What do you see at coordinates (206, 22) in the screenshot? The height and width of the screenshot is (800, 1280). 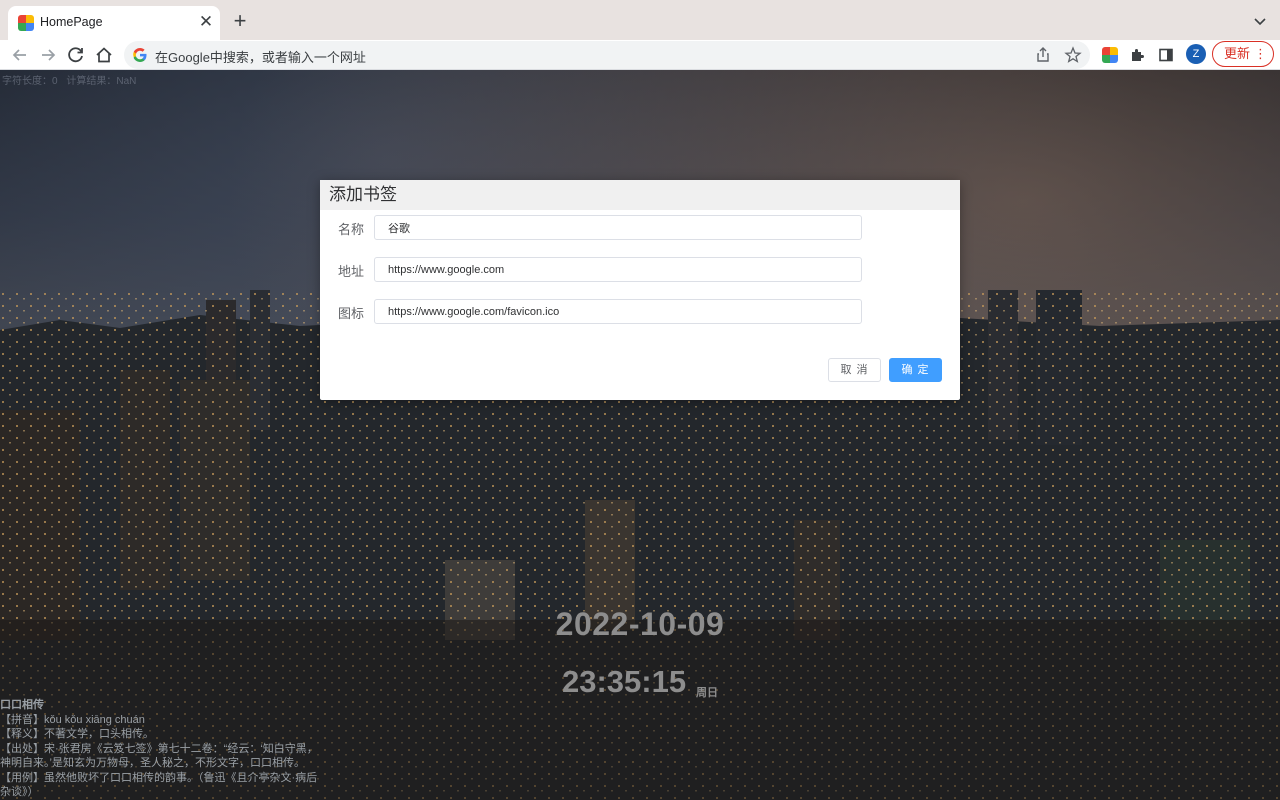 I see `tab-close-icon: ✕` at bounding box center [206, 22].